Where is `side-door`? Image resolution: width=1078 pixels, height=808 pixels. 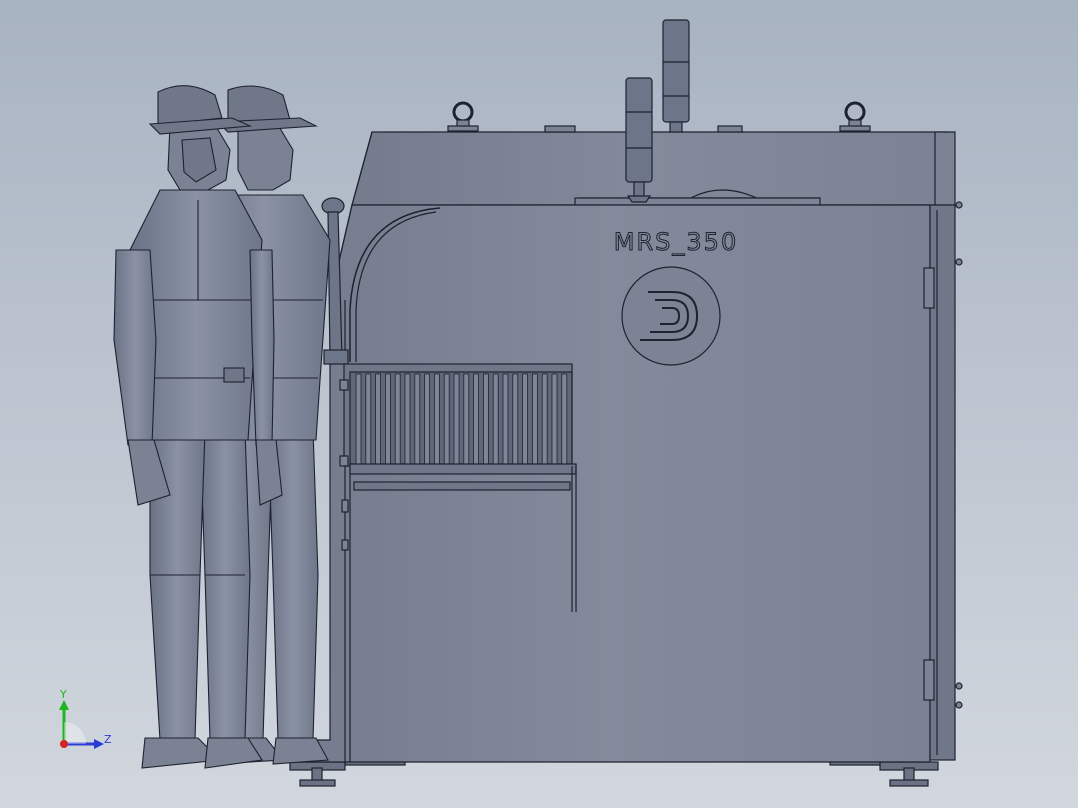
side-door is located at coordinates (943, 481).